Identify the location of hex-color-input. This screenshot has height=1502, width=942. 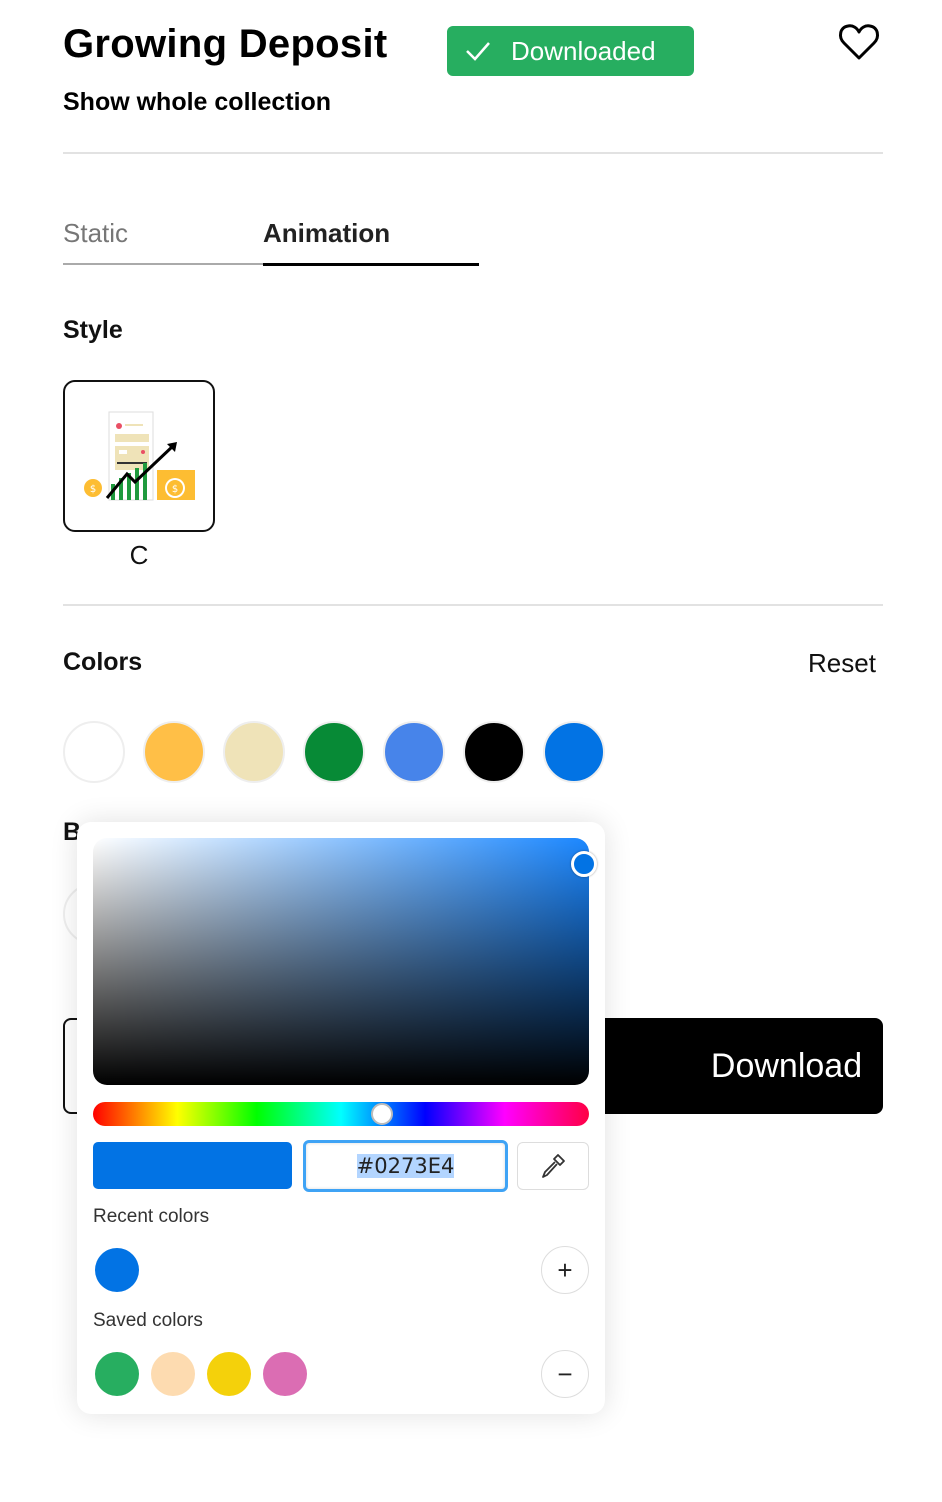
(405, 1166).